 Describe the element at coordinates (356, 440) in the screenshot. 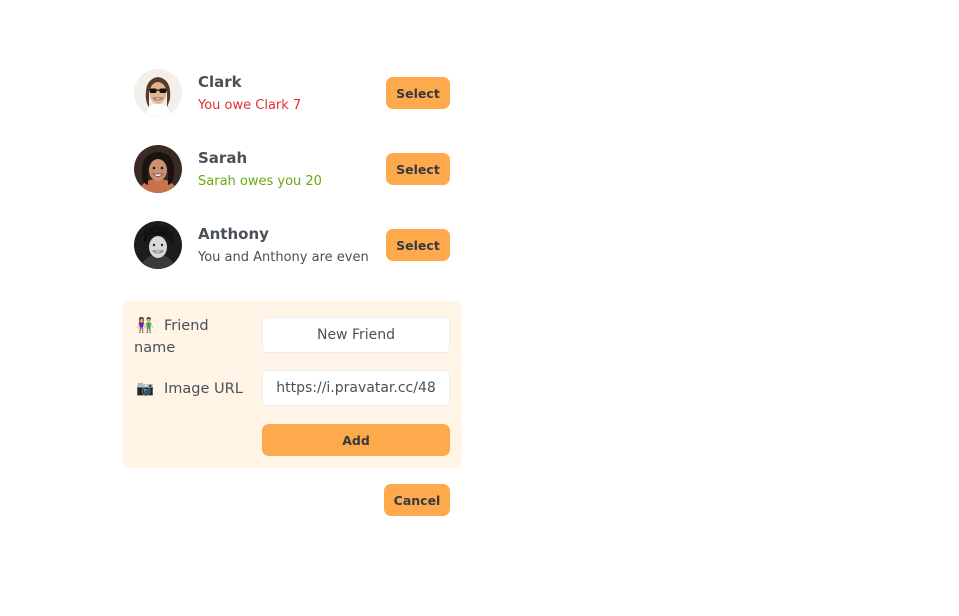

I see `add-button: Add` at that location.